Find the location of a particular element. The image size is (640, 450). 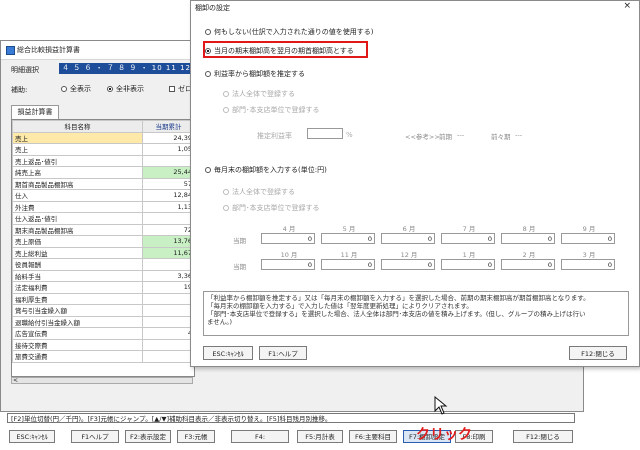

account-name-cell: 旅費交通費 is located at coordinates (77, 356).